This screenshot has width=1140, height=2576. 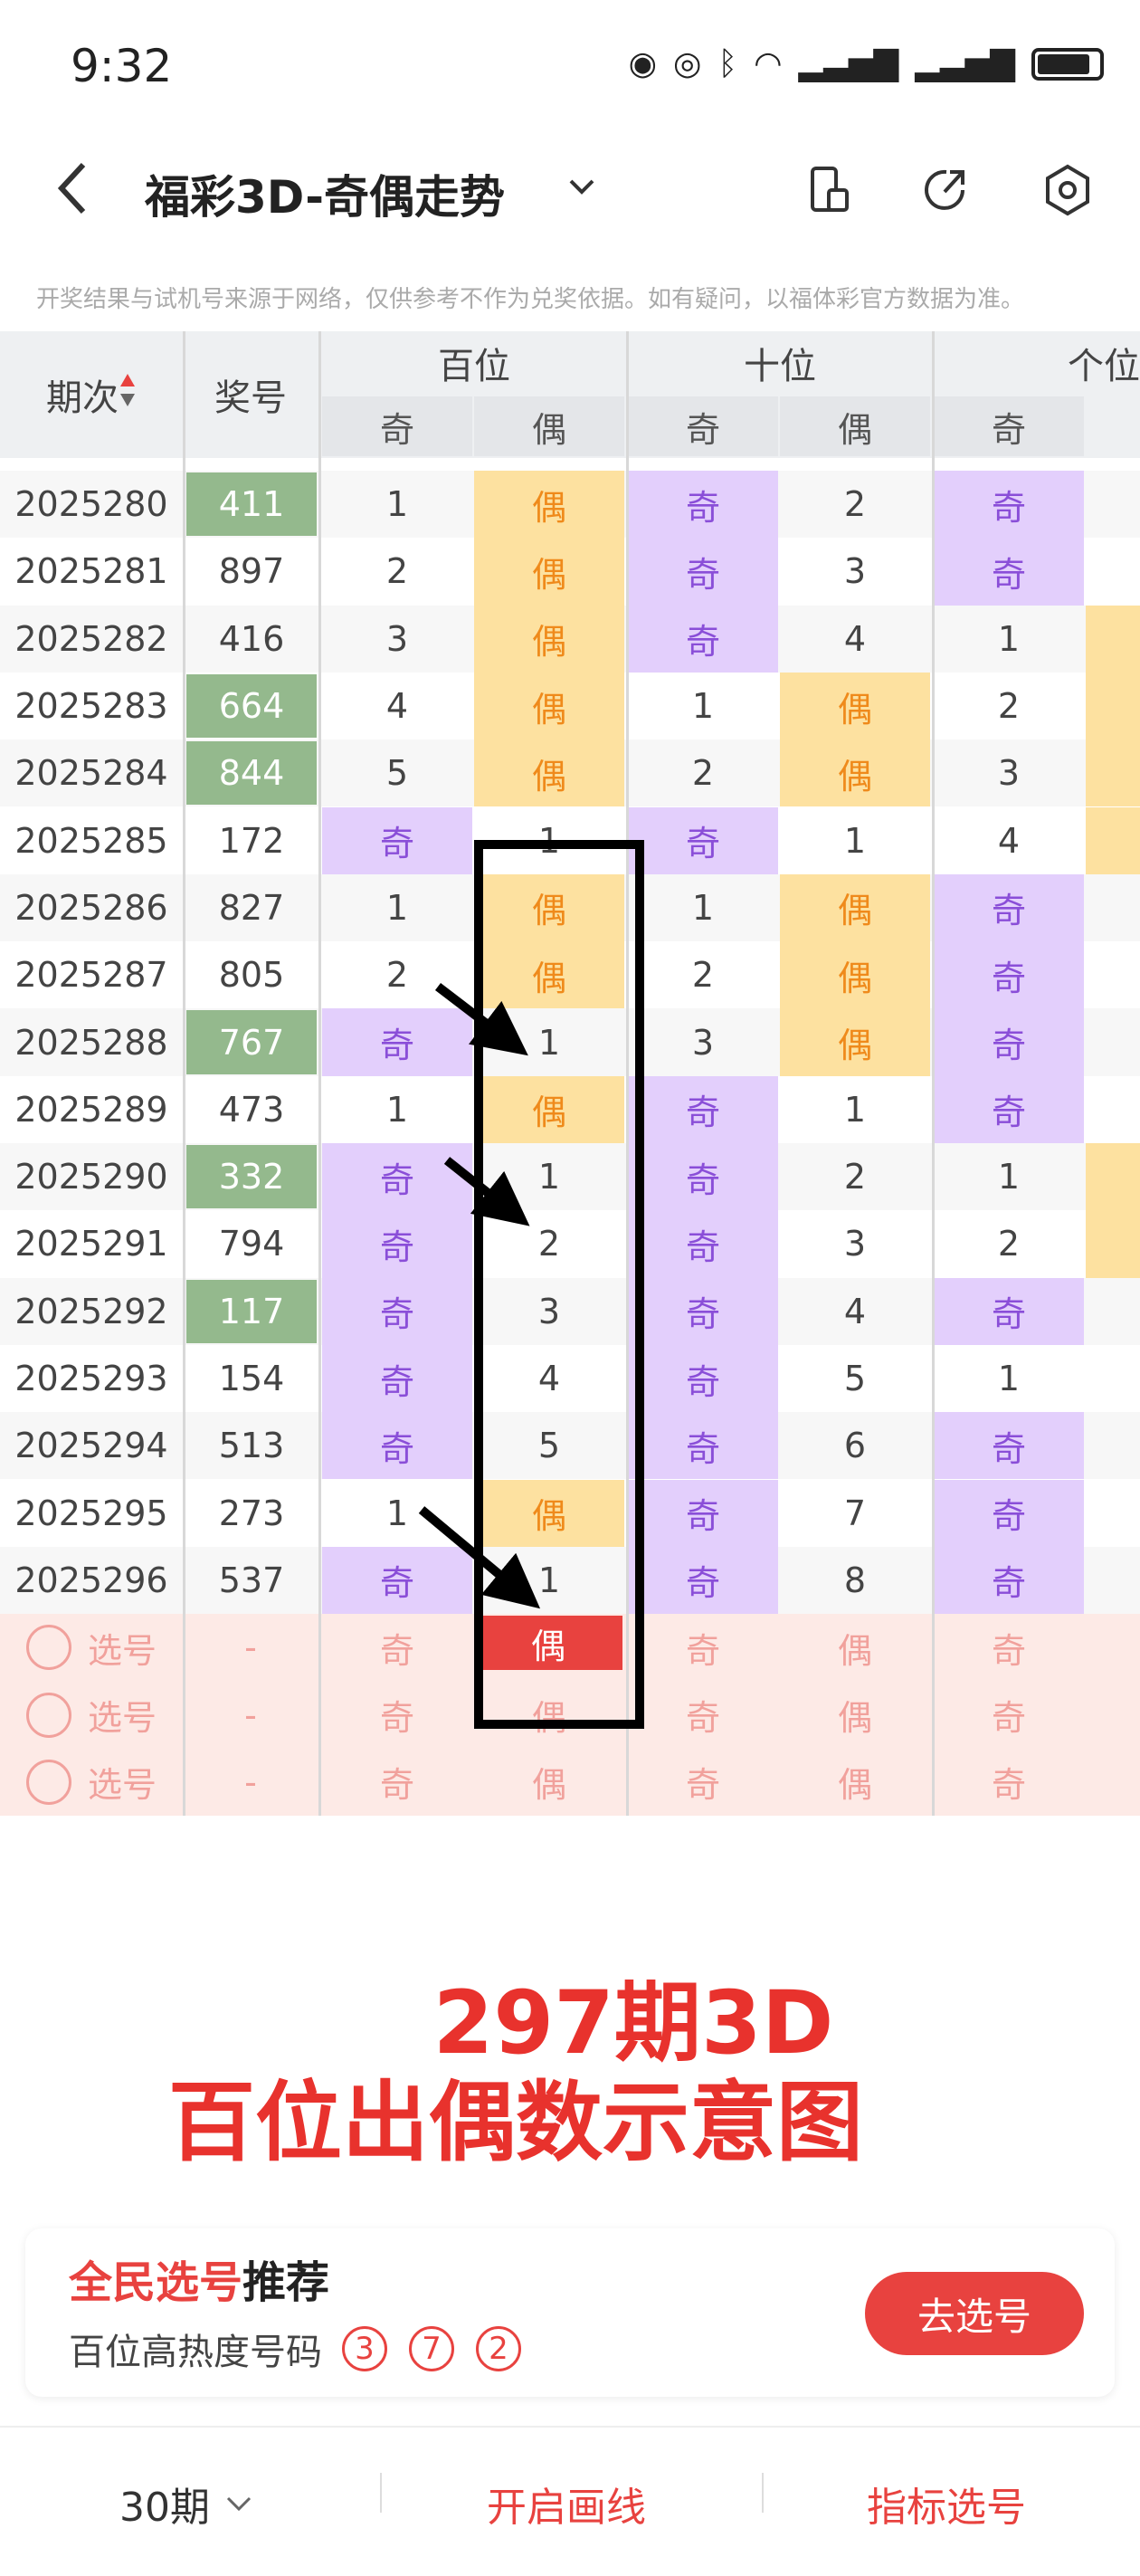 What do you see at coordinates (499, 2348) in the screenshot?
I see `hot-number-ball: 2` at bounding box center [499, 2348].